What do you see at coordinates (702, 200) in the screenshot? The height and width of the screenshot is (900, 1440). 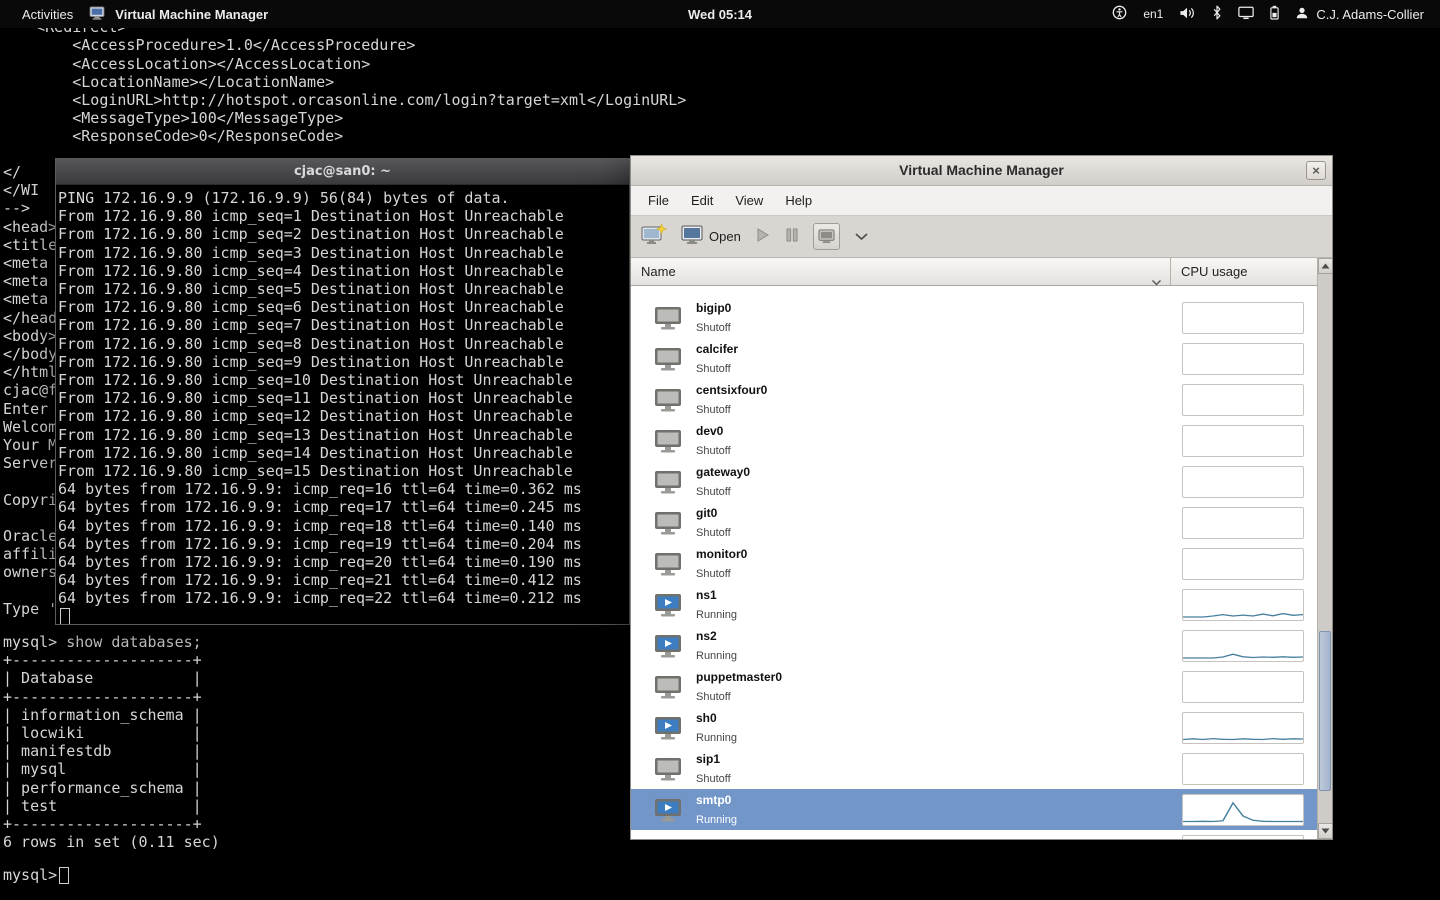 I see `menu-edit: Edit` at bounding box center [702, 200].